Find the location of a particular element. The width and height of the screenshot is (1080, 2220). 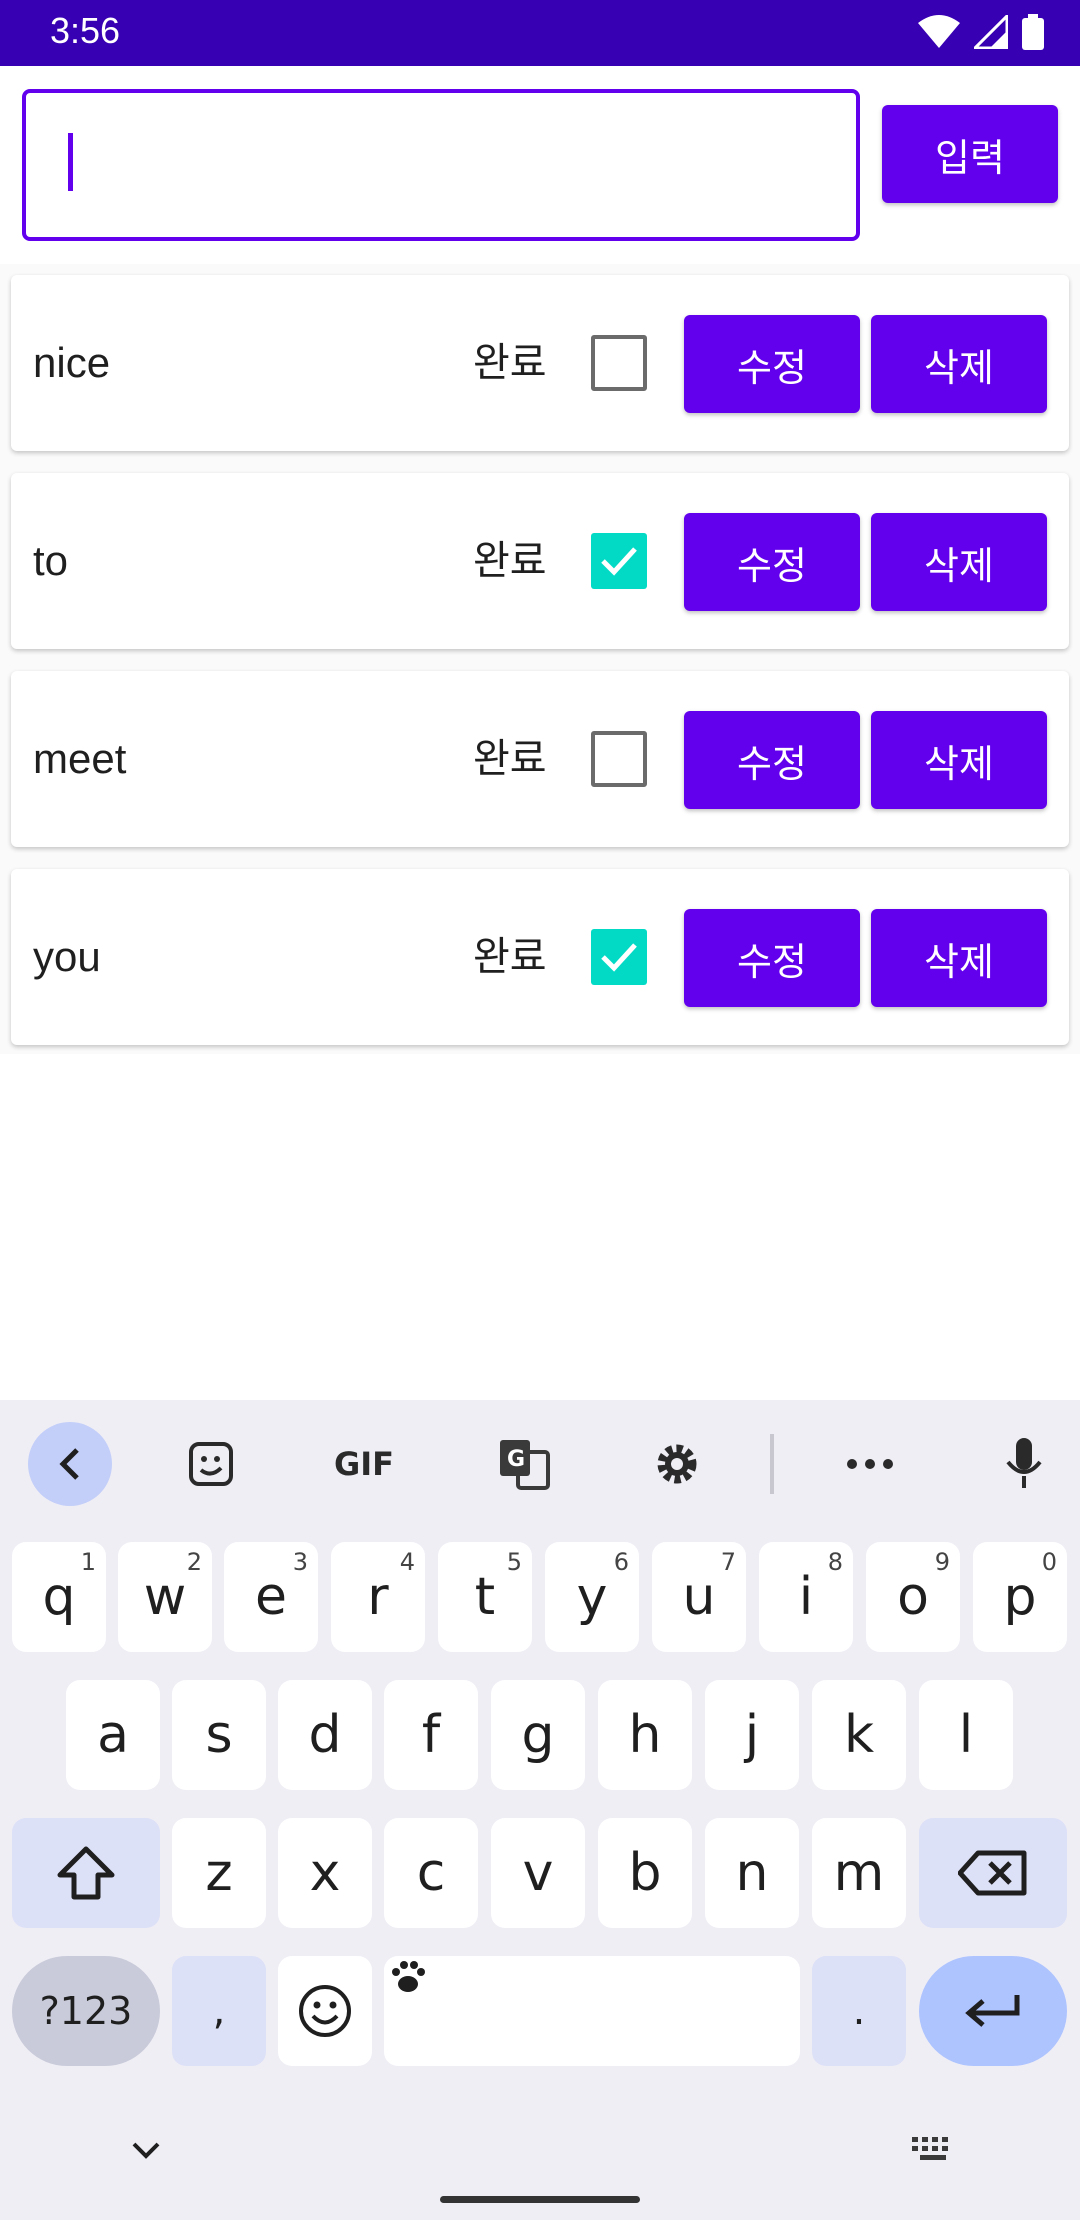

key-h: h is located at coordinates (645, 1735).